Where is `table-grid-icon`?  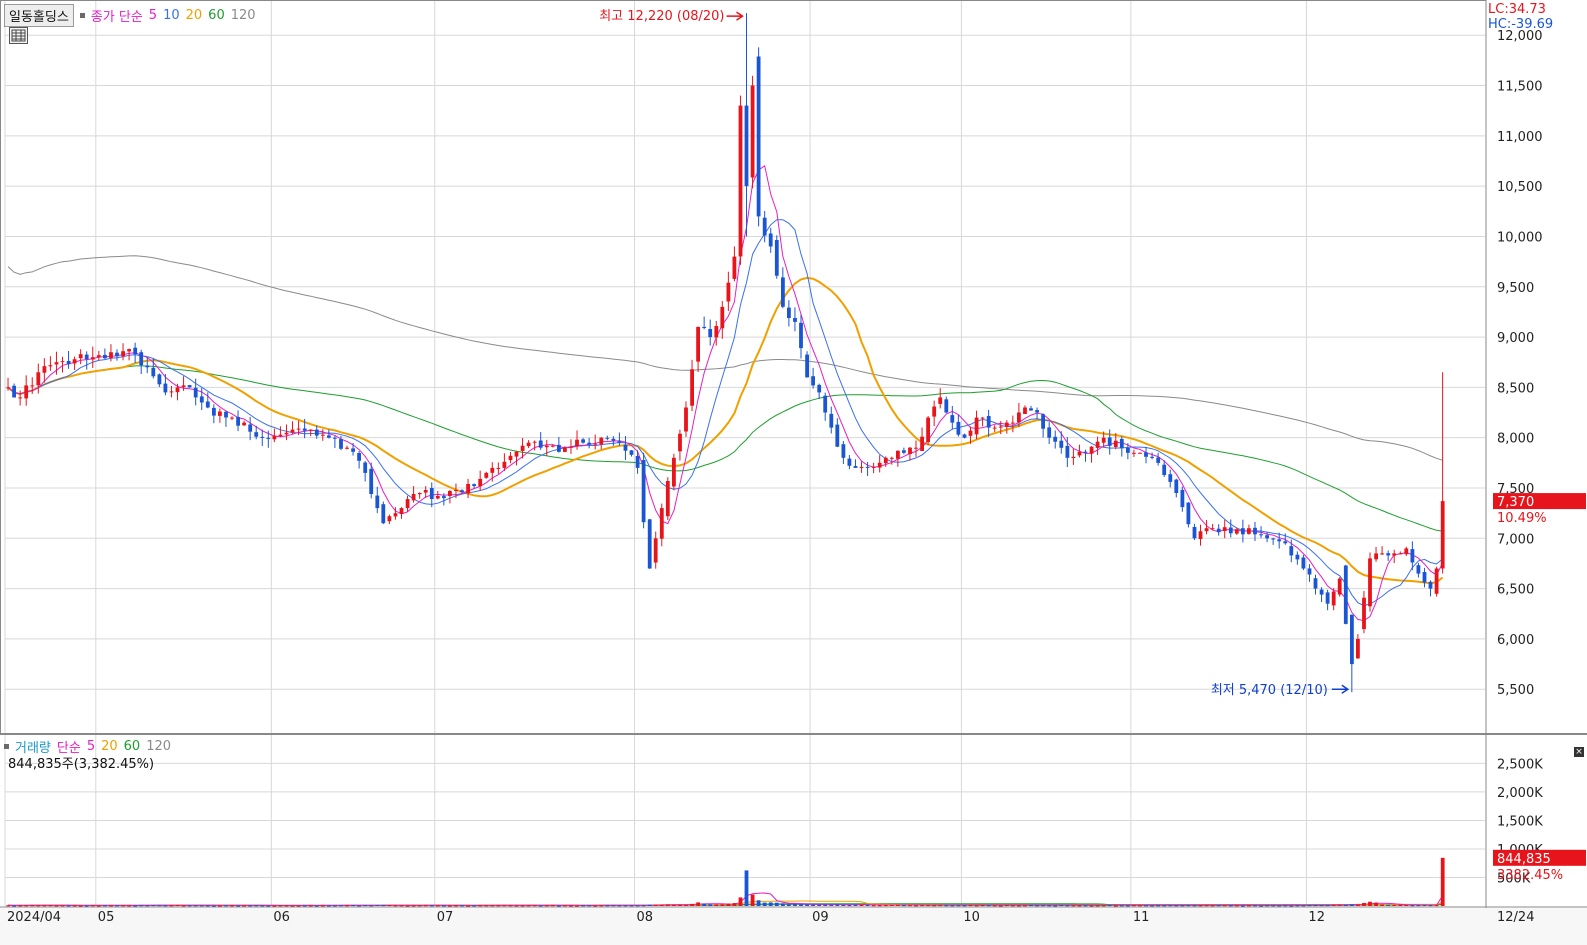 table-grid-icon is located at coordinates (18, 35).